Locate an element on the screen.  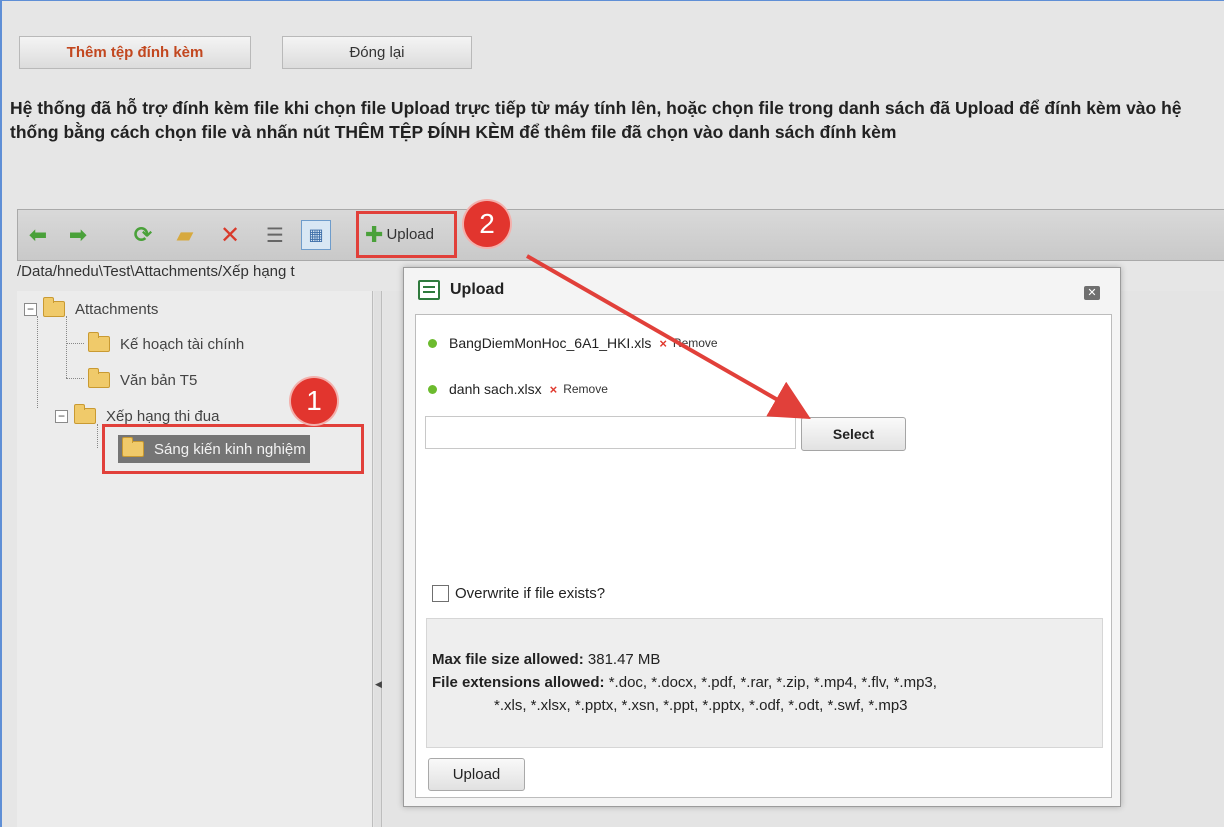
tree-node-van-ban: Văn bản T5 is located at coordinates (142, 380).